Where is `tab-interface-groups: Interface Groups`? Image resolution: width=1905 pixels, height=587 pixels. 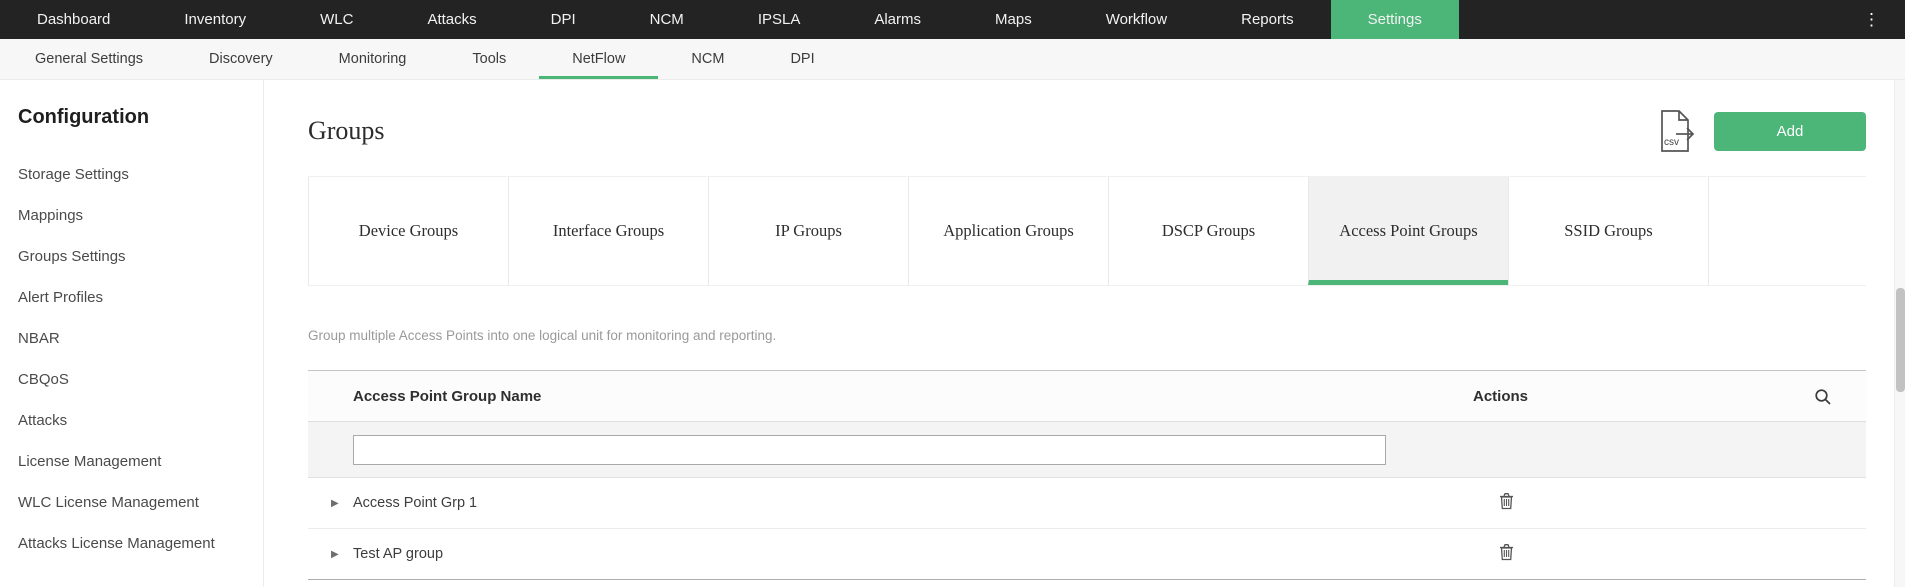
tab-interface-groups: Interface Groups is located at coordinates (608, 231).